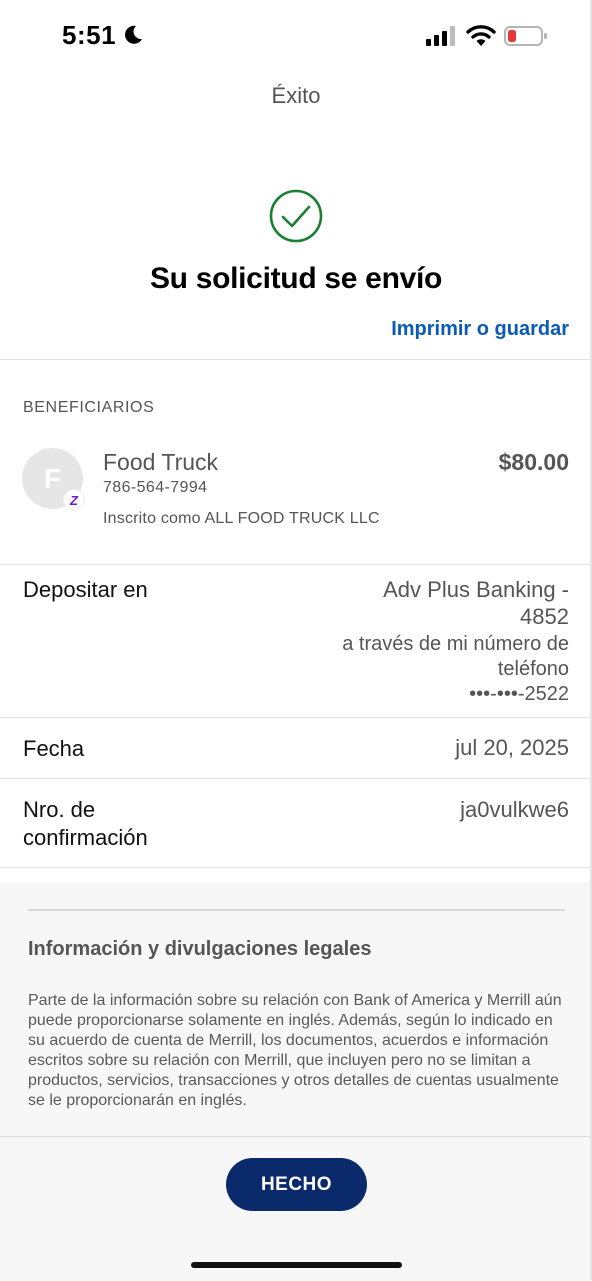 The height and width of the screenshot is (1281, 592). I want to click on confirmation-label-line2: confirmación, so click(85, 837).